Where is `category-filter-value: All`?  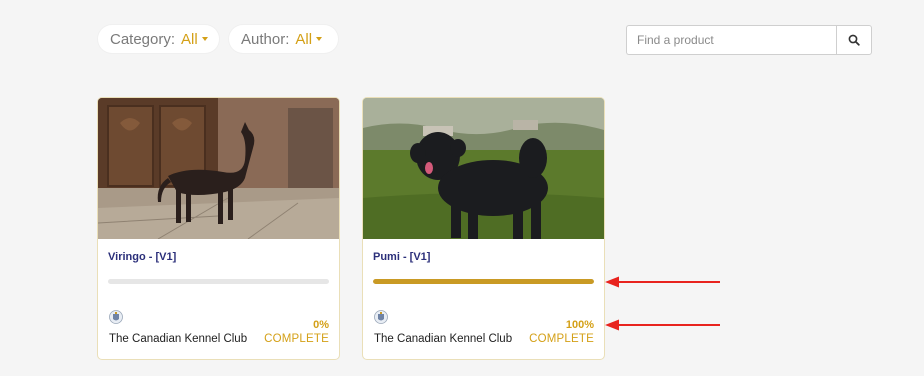
category-filter-value: All is located at coordinates (189, 39).